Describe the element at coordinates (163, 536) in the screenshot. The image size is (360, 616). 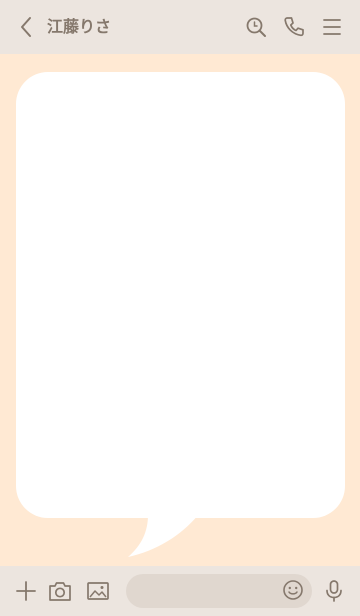
I see `speech-bubble-tail` at that location.